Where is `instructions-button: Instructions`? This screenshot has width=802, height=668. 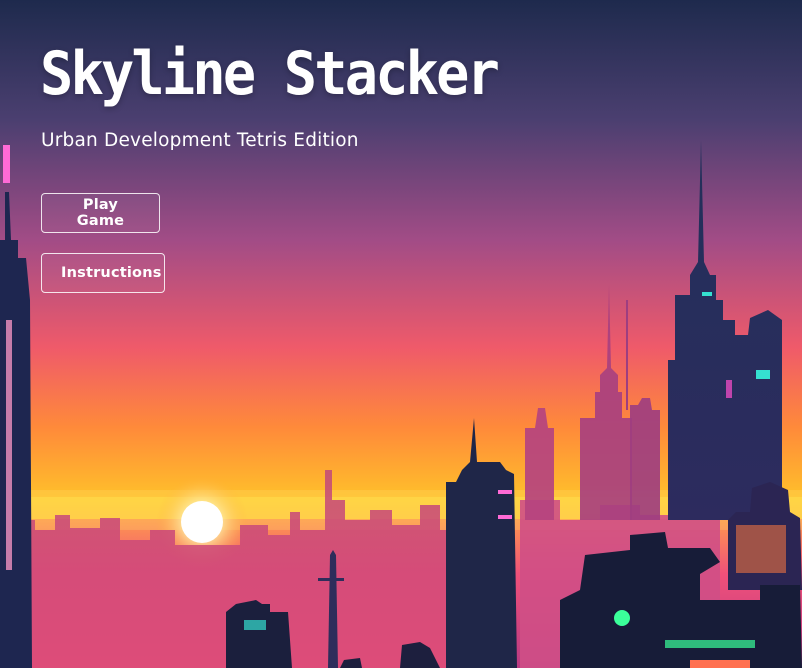
instructions-button: Instructions is located at coordinates (103, 273).